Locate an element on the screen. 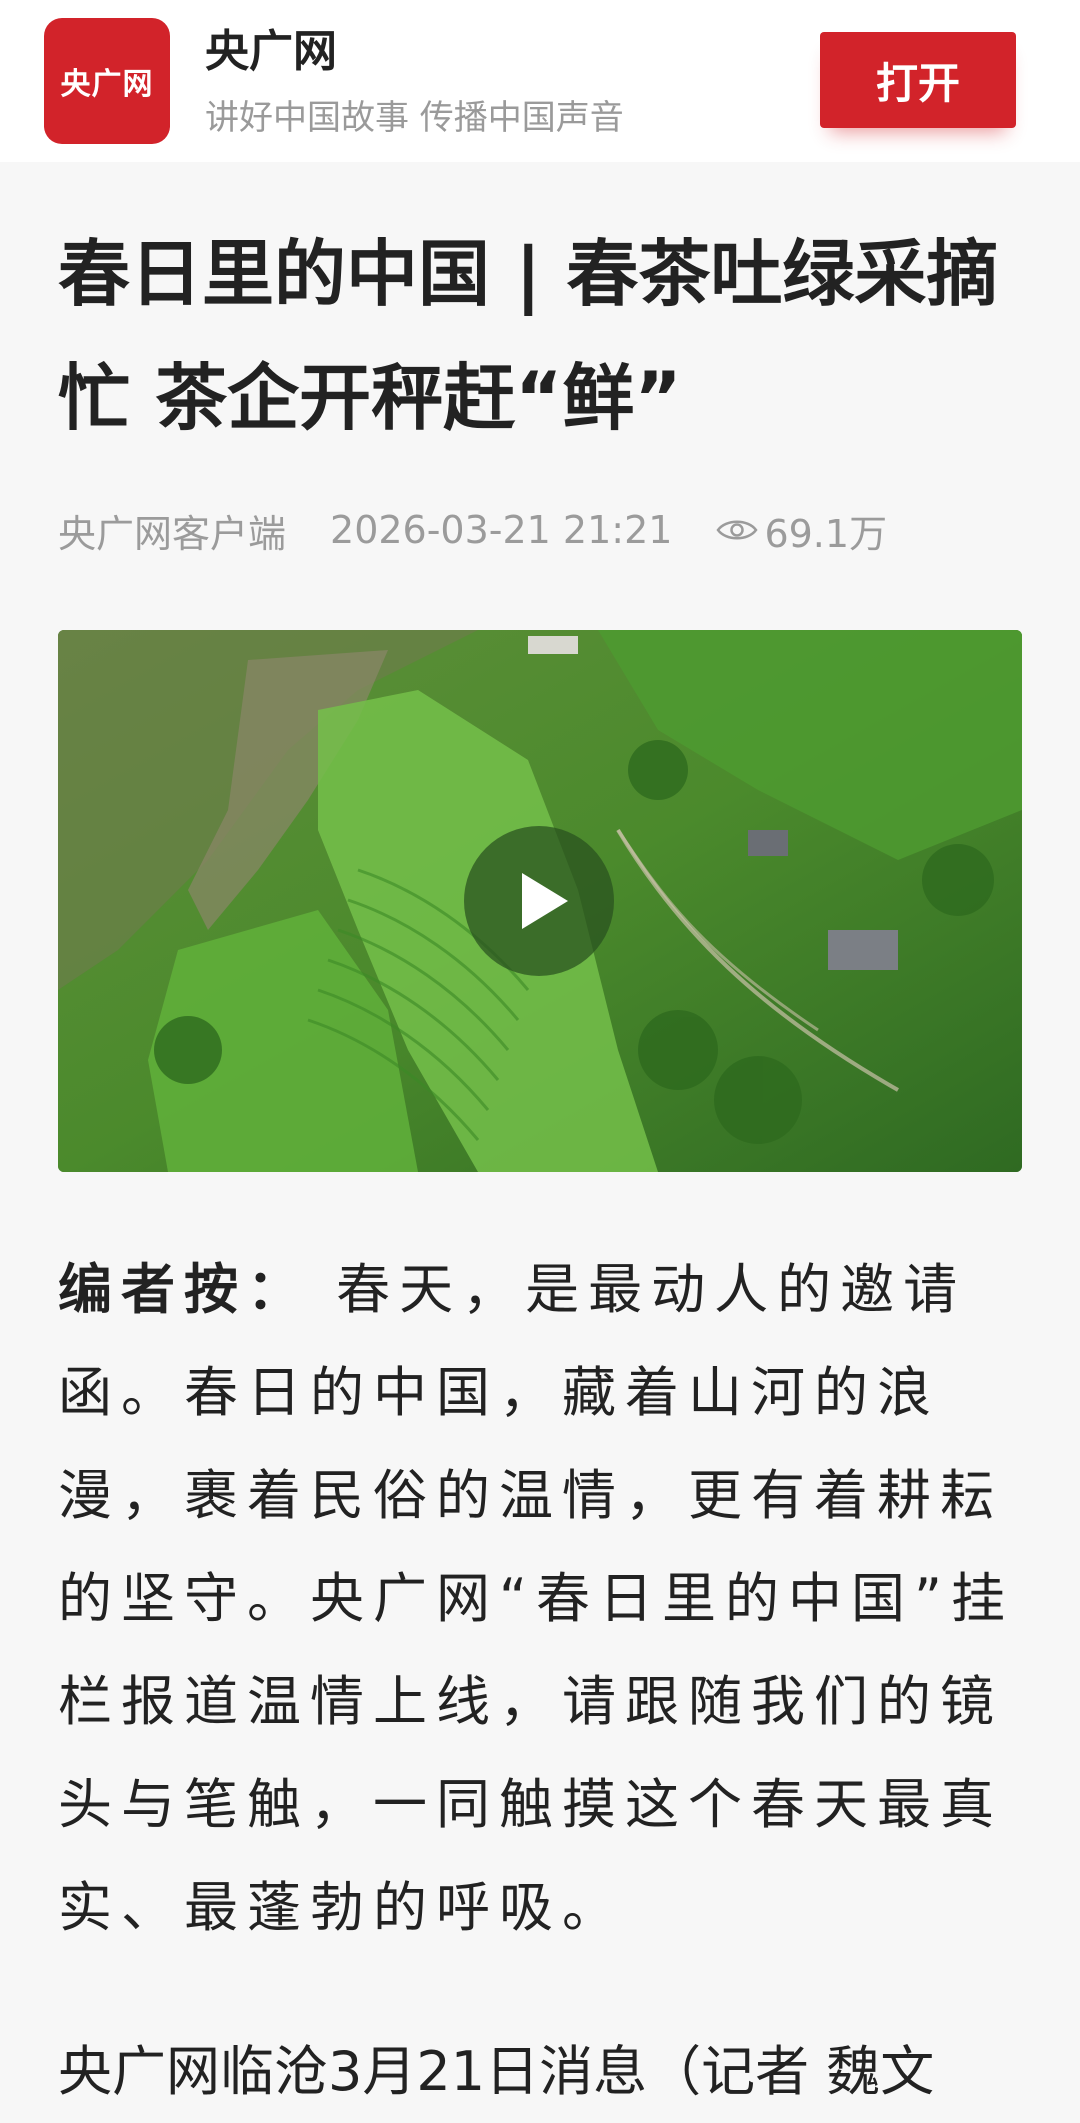 Image resolution: width=1080 pixels, height=2123 pixels. app-banner: 央广网 央广网 讲好中国故事 传播中国声音 打开 is located at coordinates (540, 81).